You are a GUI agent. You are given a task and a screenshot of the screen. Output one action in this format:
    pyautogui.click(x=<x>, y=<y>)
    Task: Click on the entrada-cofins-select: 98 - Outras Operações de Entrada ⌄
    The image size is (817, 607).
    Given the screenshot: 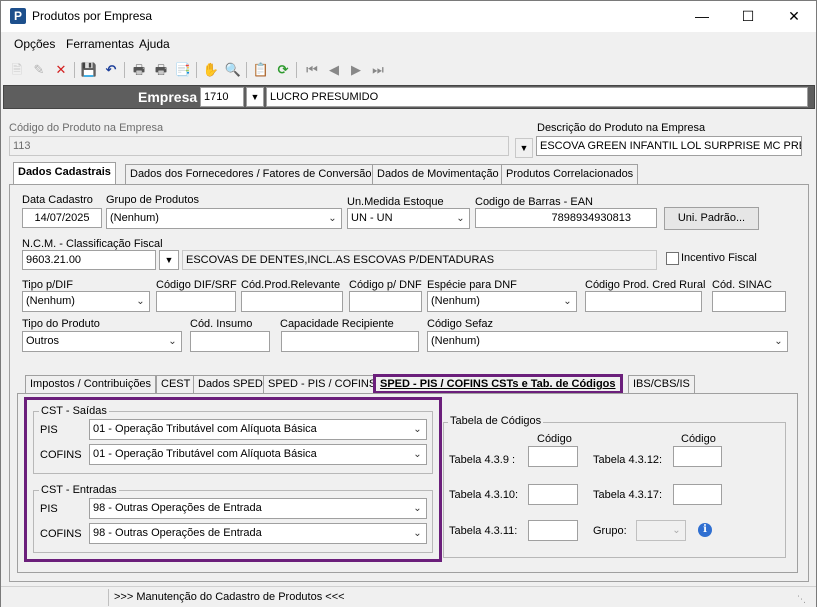 What is the action you would take?
    pyautogui.click(x=258, y=533)
    